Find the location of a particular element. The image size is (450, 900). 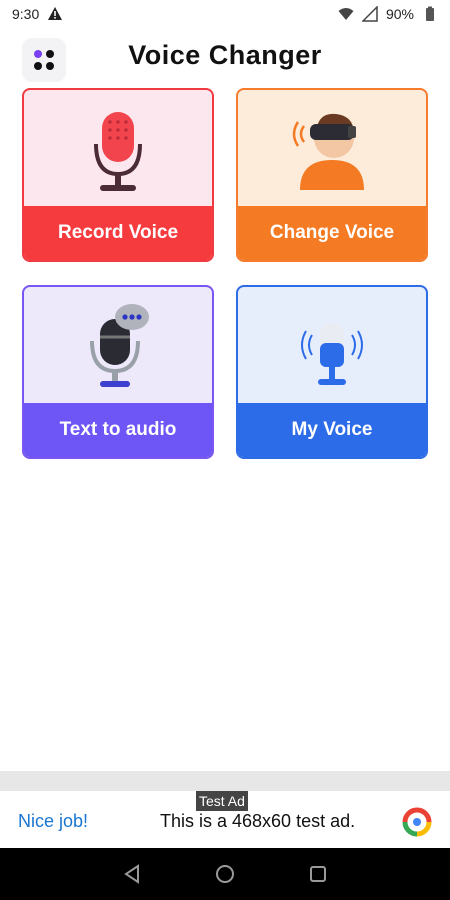

record-voice-card: Record Voice is located at coordinates (118, 175).